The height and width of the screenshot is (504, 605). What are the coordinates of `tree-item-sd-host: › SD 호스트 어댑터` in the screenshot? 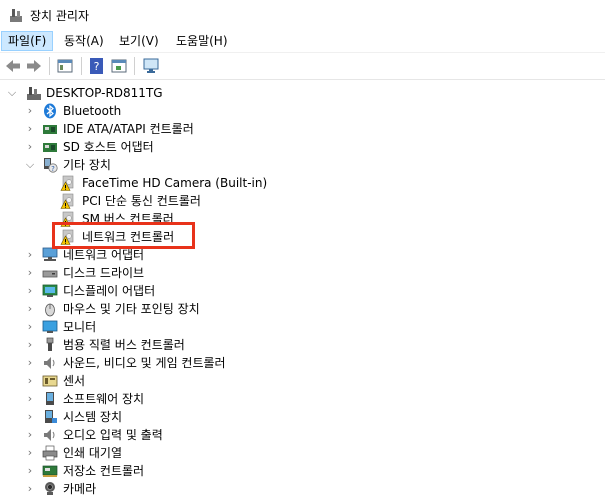 It's located at (150, 147).